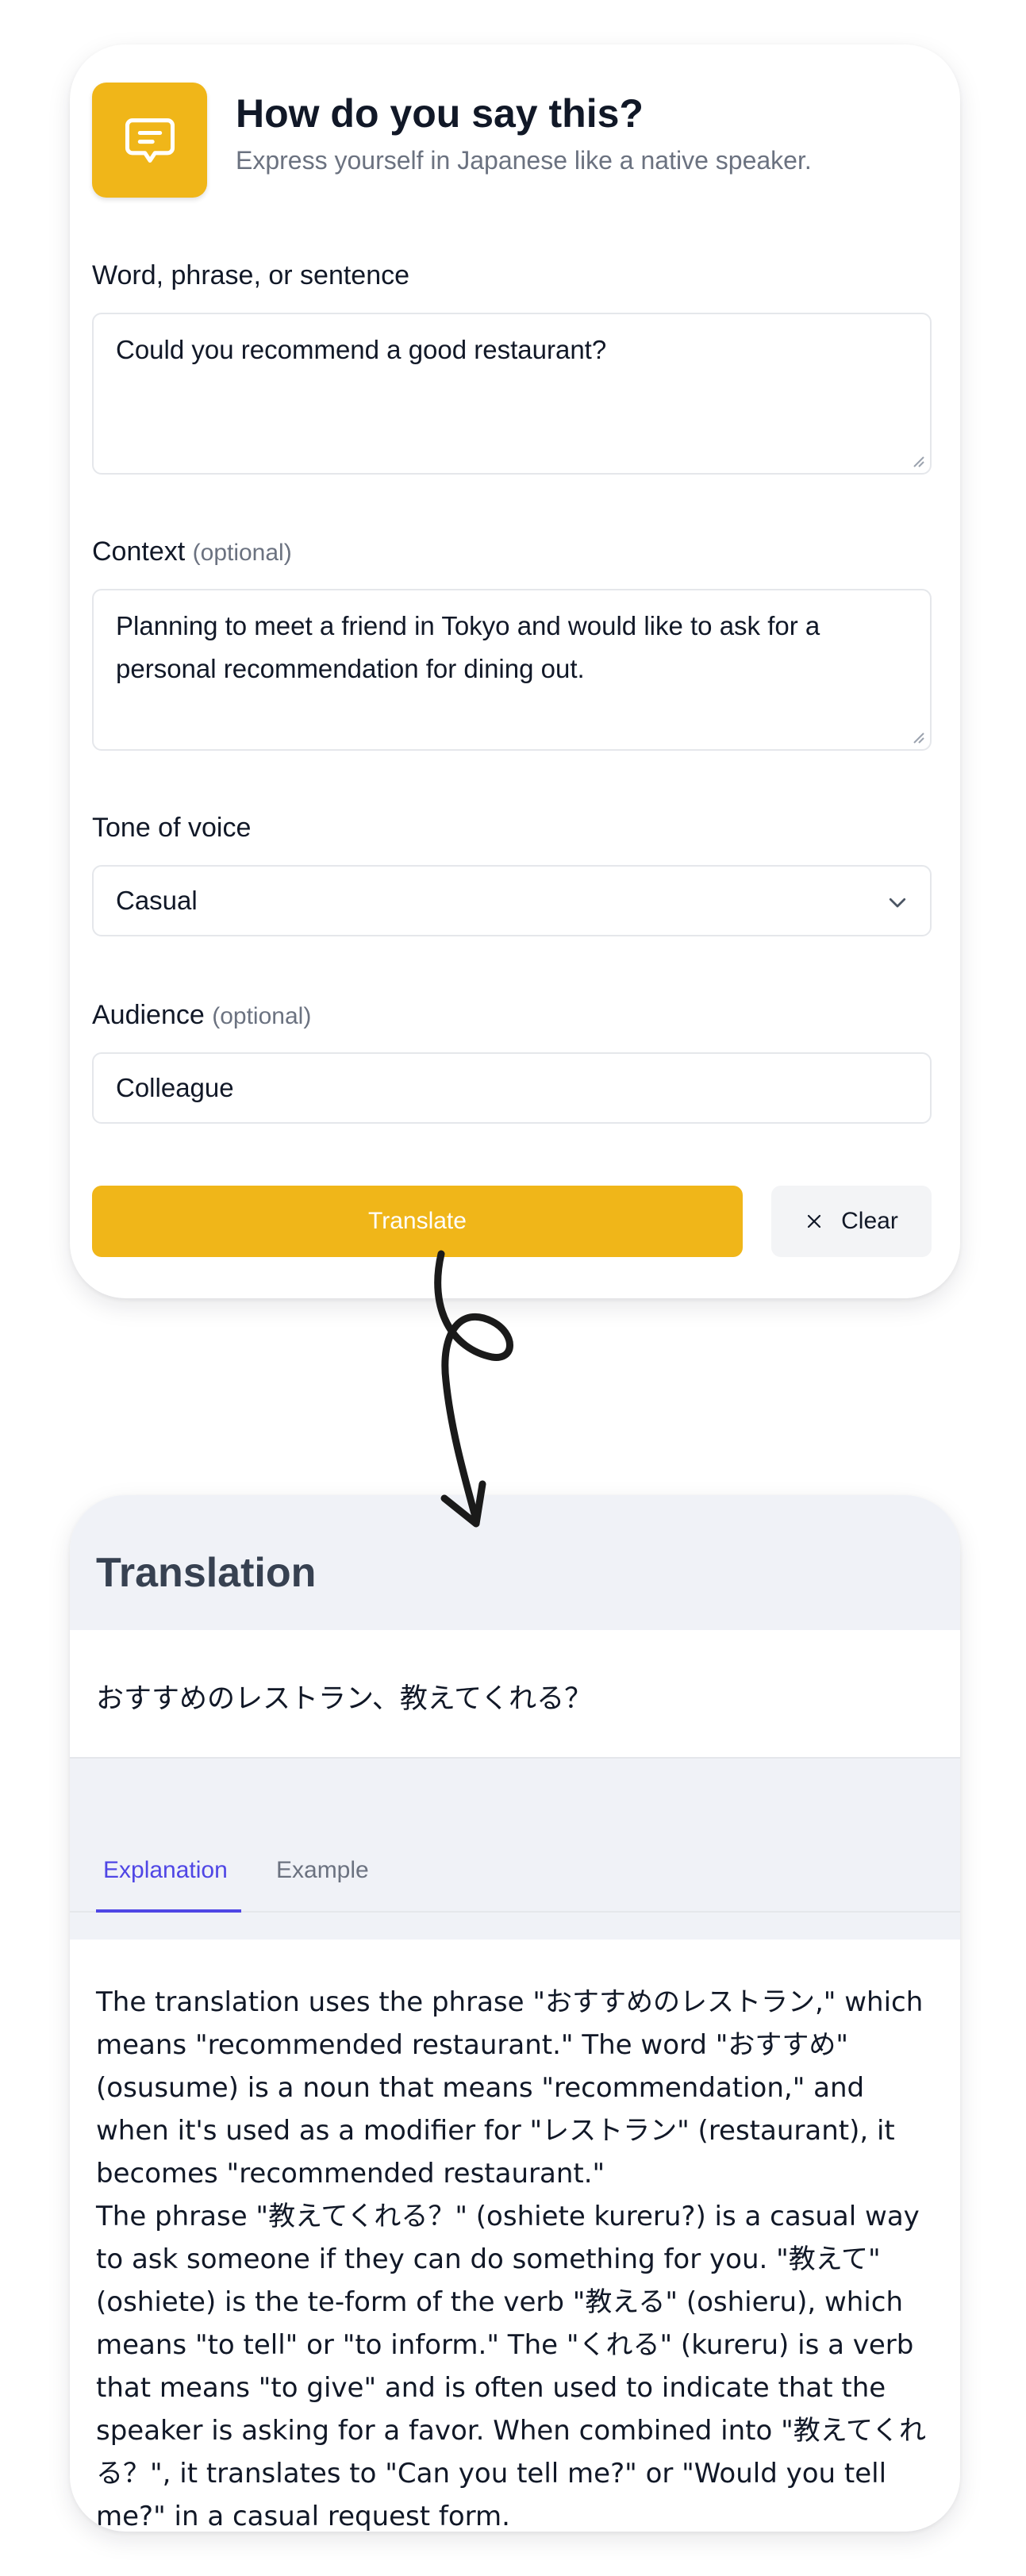  I want to click on translation-text: おすすめのレストラン、教えてくれる？, so click(345, 1699).